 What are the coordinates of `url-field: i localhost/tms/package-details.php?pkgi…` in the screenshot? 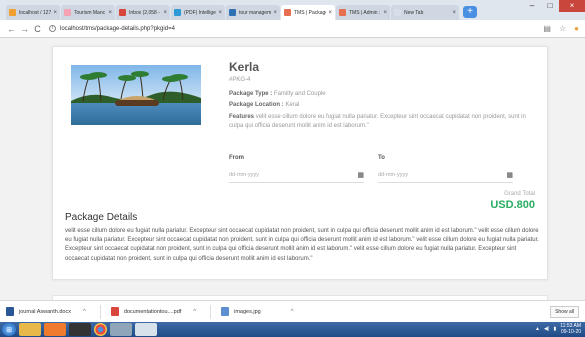 It's located at (112, 28).